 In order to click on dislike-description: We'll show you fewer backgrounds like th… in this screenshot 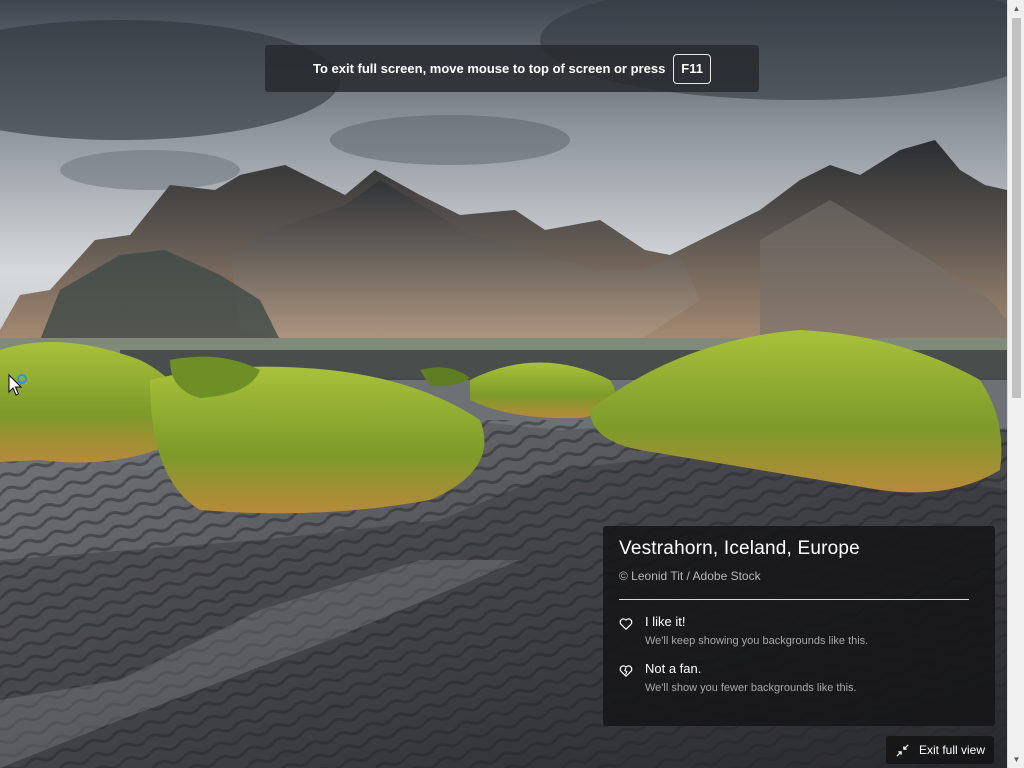, I will do `click(751, 688)`.